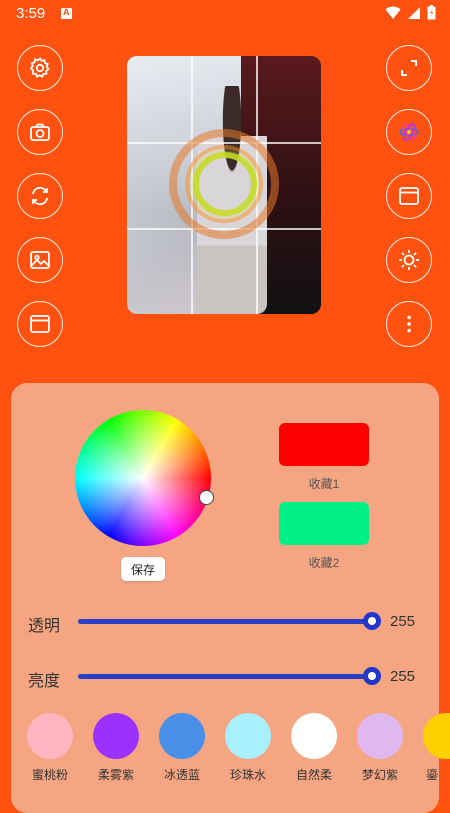 This screenshot has height=813, width=450. I want to click on signal-icon, so click(414, 12).